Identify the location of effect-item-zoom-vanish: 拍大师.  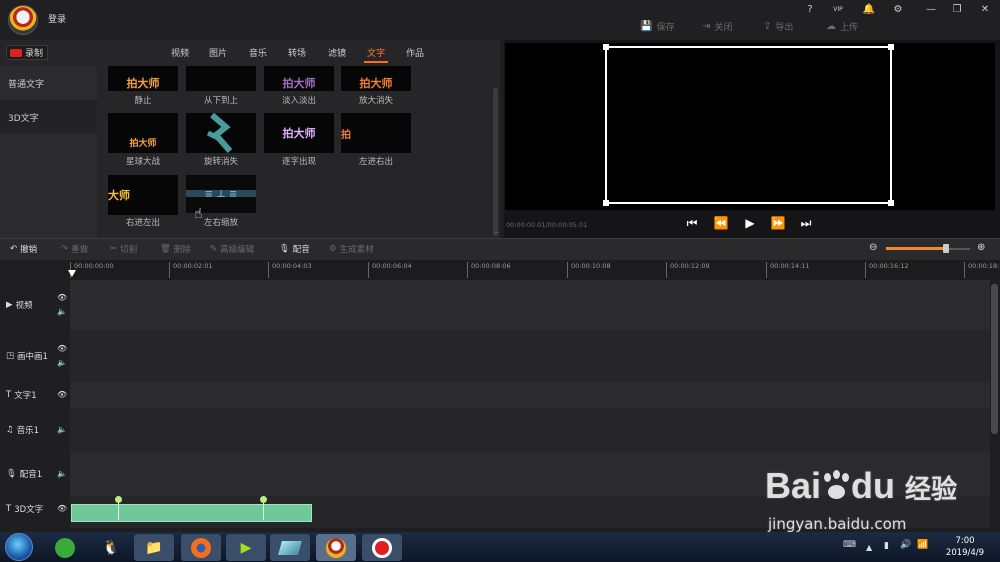
(376, 78).